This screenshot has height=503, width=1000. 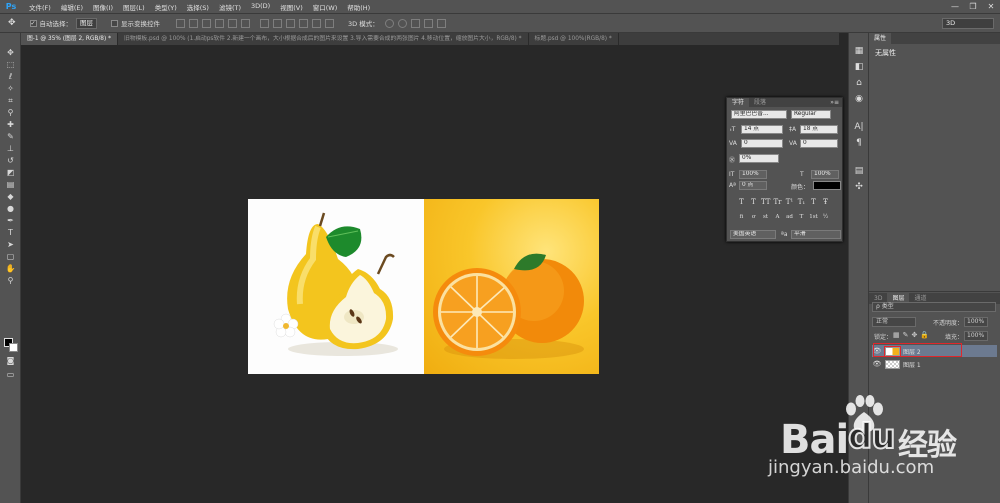 What do you see at coordinates (230, 7) in the screenshot?
I see `menu-item: 滤镜(T)` at bounding box center [230, 7].